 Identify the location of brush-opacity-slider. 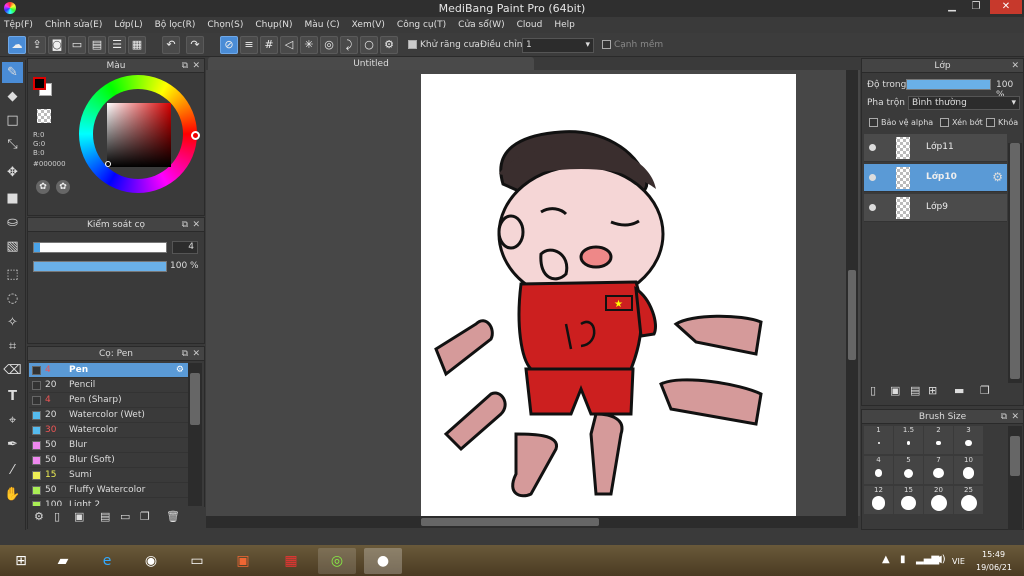
(100, 266).